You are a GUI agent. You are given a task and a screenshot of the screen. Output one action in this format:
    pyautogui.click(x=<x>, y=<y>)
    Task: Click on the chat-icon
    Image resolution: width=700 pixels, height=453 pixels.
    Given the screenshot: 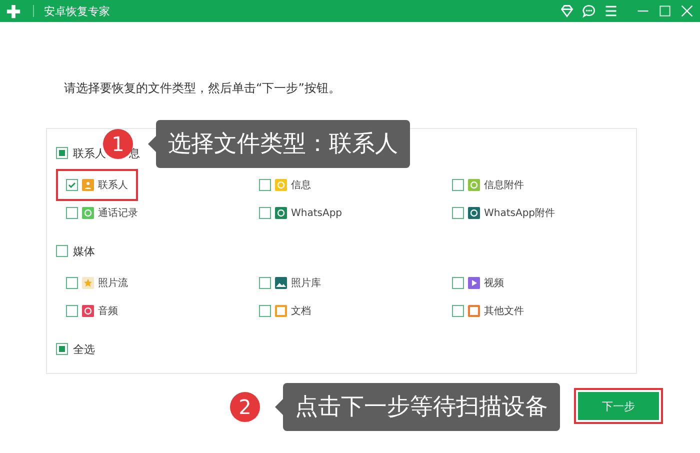 What is the action you would take?
    pyautogui.click(x=589, y=11)
    